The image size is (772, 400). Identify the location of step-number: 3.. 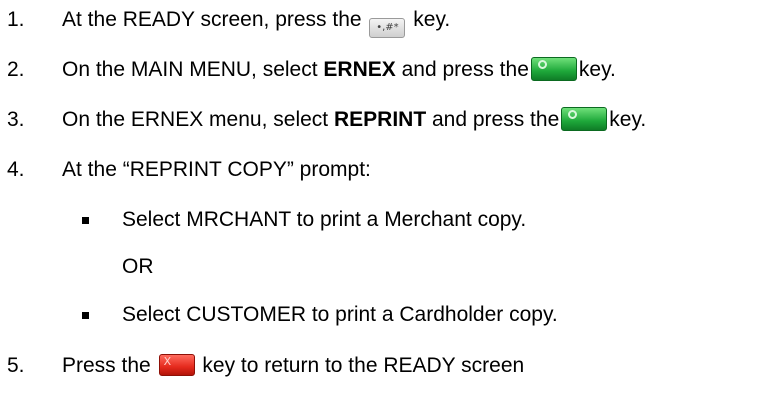
(16, 119).